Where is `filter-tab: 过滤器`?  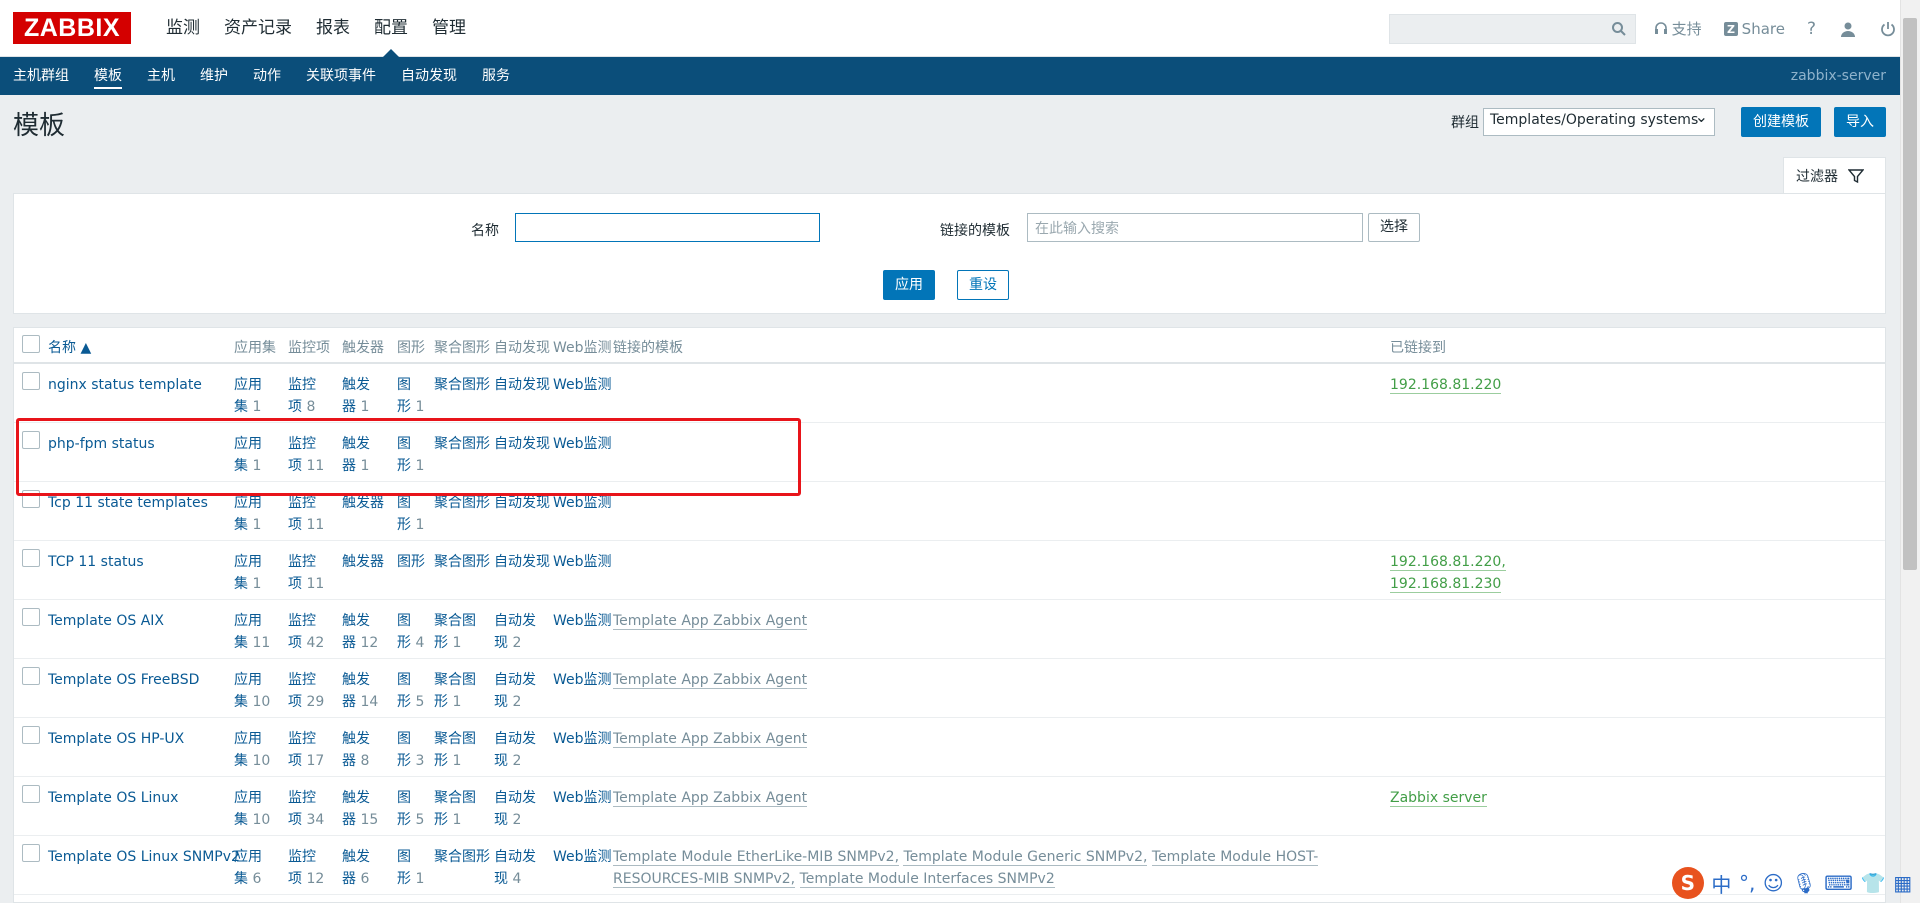 filter-tab: 过滤器 is located at coordinates (1834, 175).